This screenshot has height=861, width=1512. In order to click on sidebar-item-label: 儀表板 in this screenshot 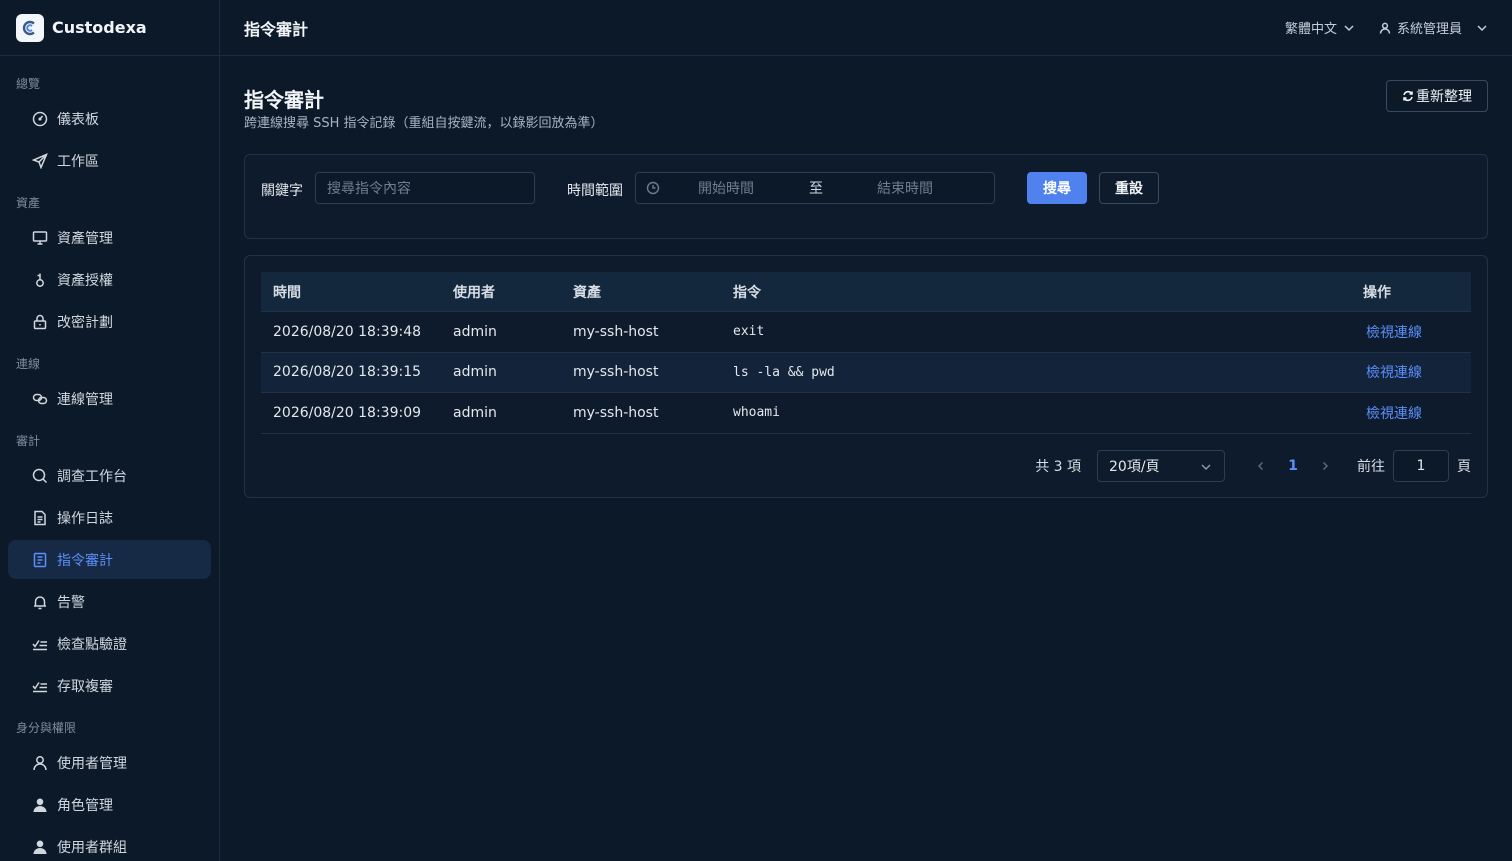, I will do `click(78, 119)`.